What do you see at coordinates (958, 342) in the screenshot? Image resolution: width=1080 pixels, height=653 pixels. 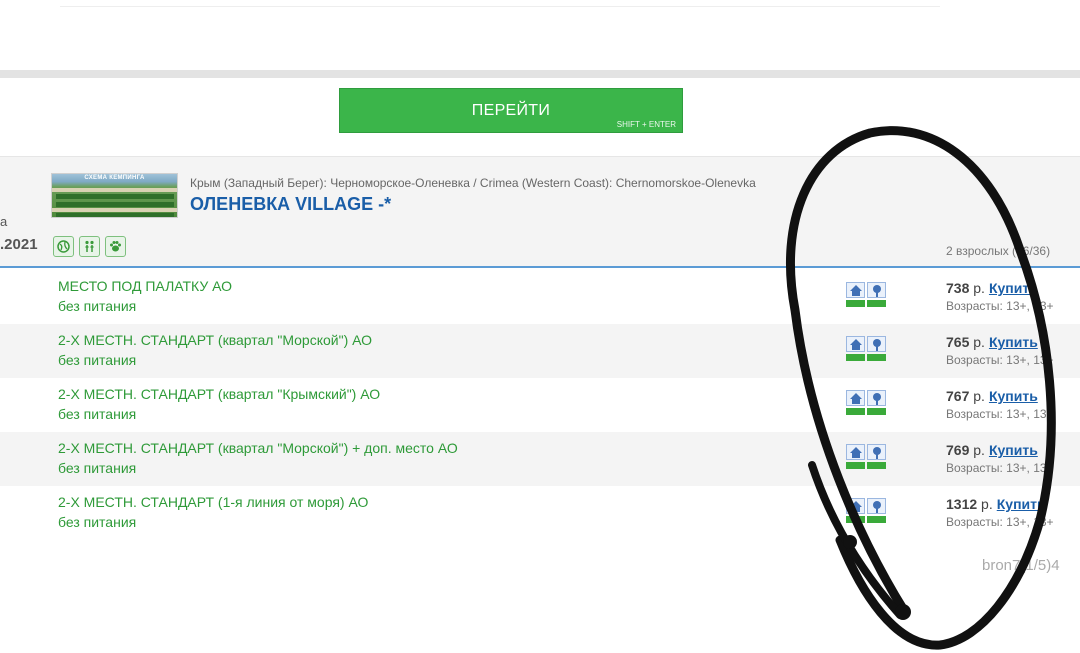 I see `room-price: 765` at bounding box center [958, 342].